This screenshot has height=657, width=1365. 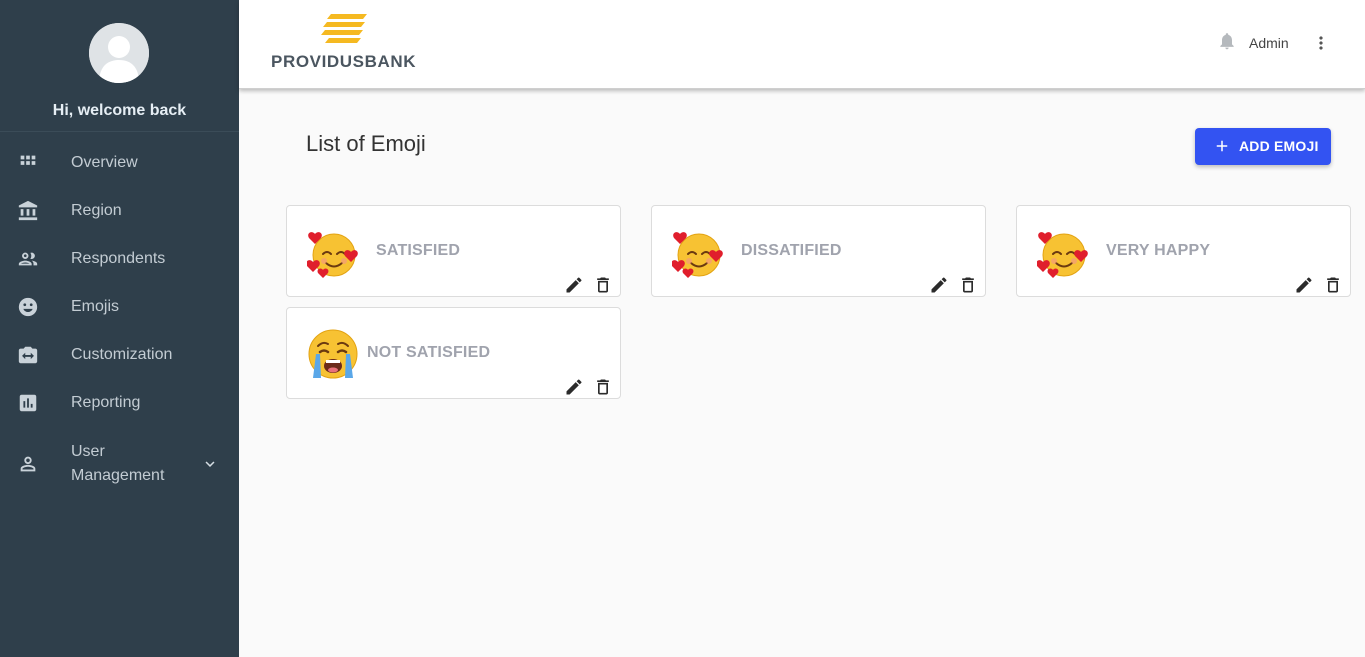 What do you see at coordinates (104, 162) in the screenshot?
I see `sidebar-item-label: Overview` at bounding box center [104, 162].